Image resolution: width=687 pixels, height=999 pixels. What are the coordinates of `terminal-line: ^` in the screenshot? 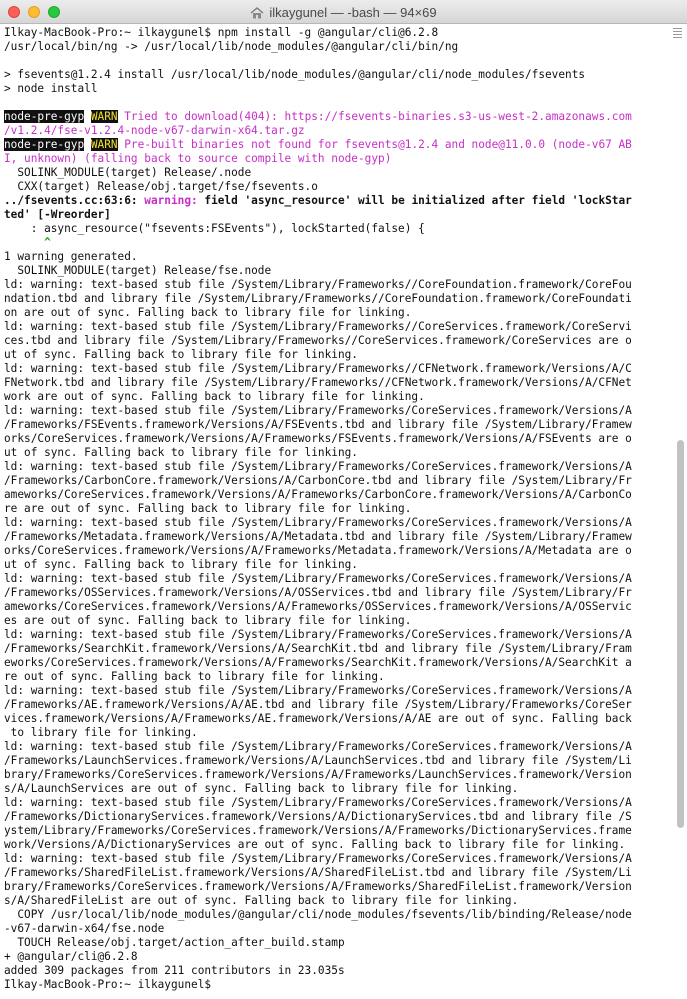 It's located at (334, 243).